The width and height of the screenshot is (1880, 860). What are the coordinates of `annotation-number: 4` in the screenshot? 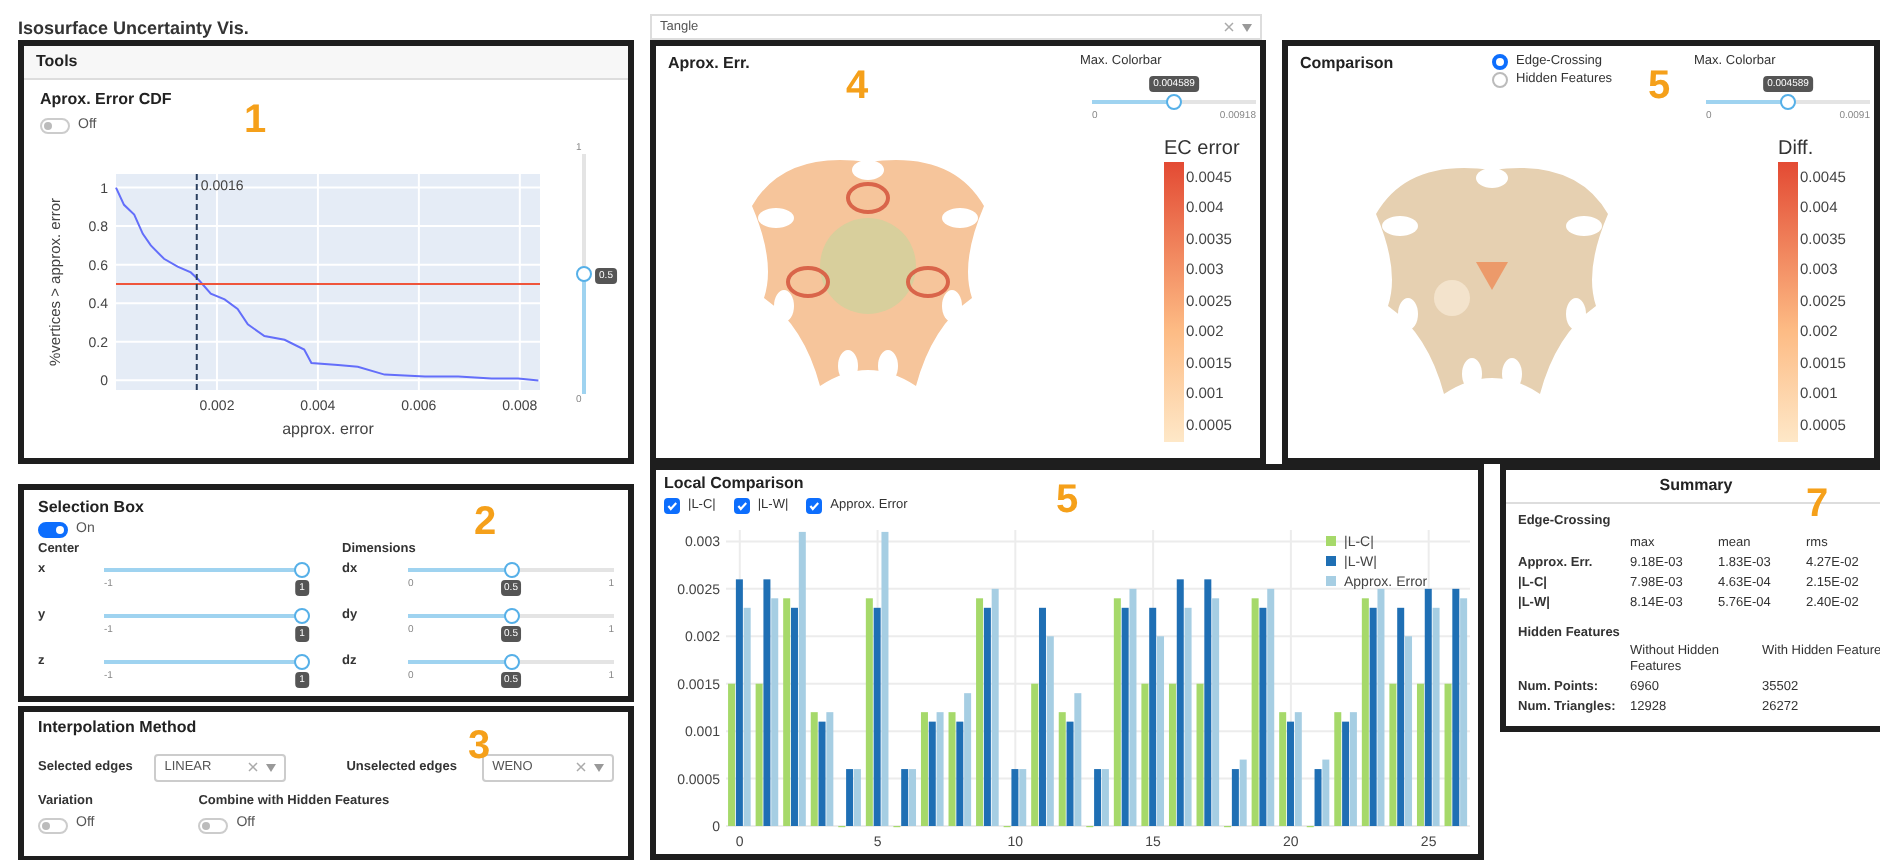 It's located at (857, 86).